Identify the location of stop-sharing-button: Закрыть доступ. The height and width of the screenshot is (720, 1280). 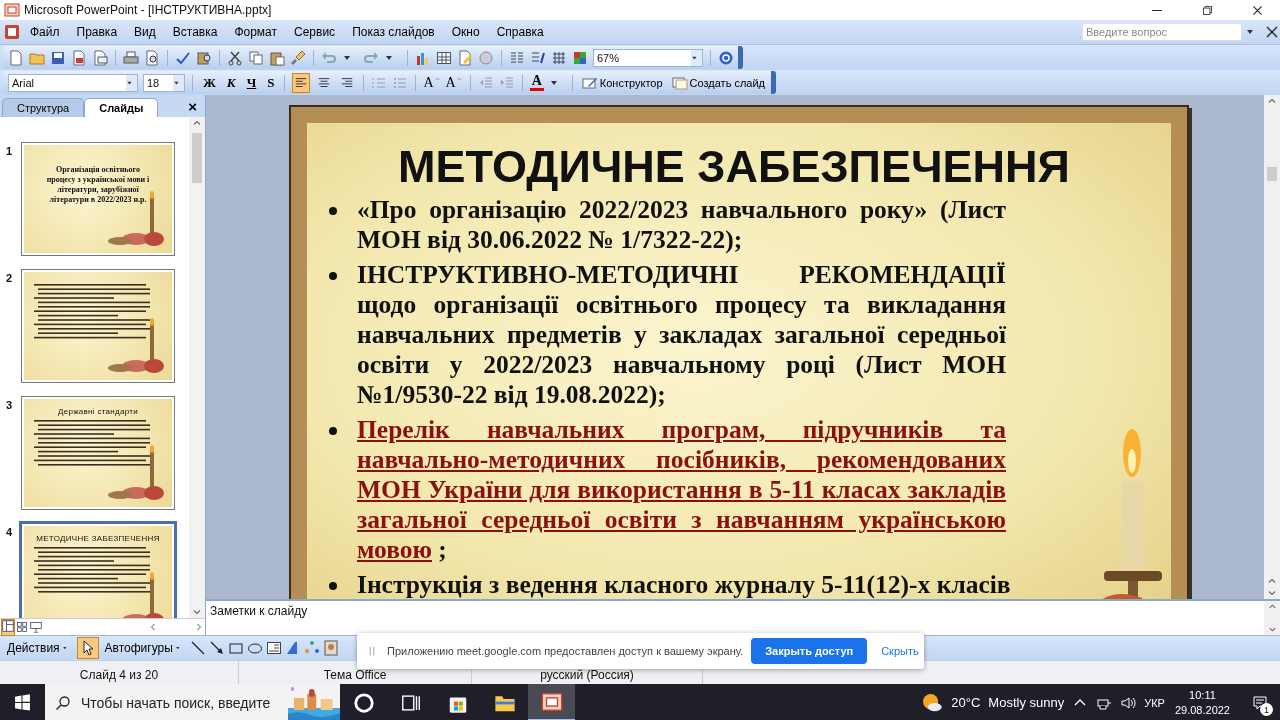
(809, 651).